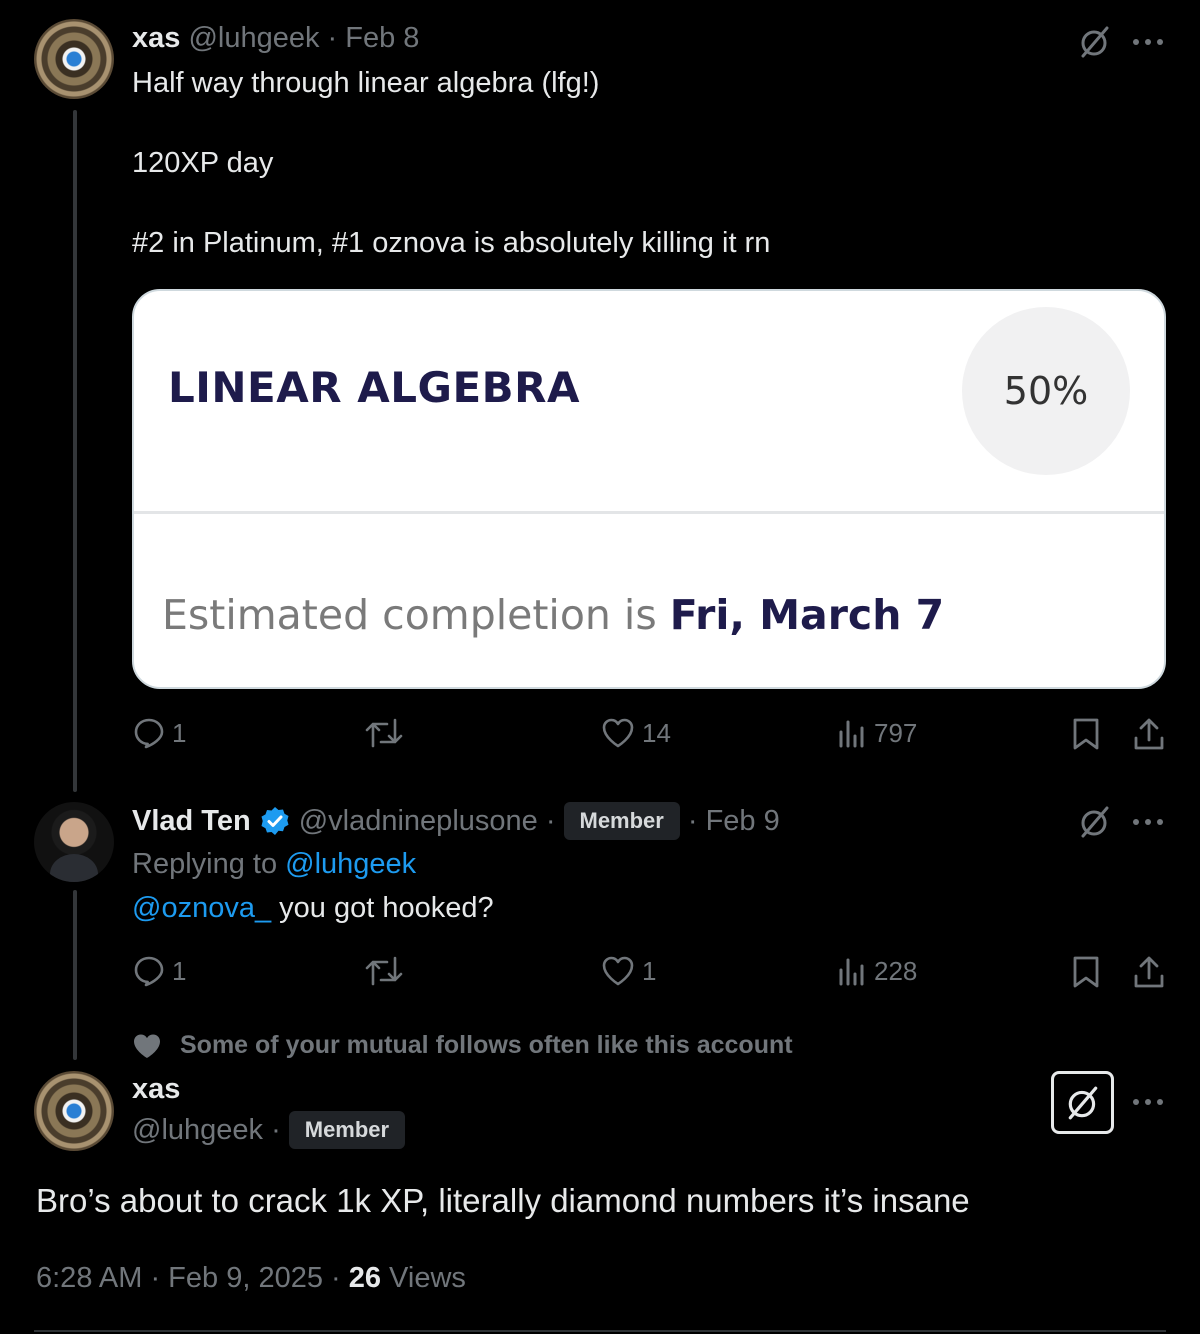 Image resolution: width=1200 pixels, height=1334 pixels. Describe the element at coordinates (203, 163) in the screenshot. I see `tweet-text-line: 120XP day` at that location.